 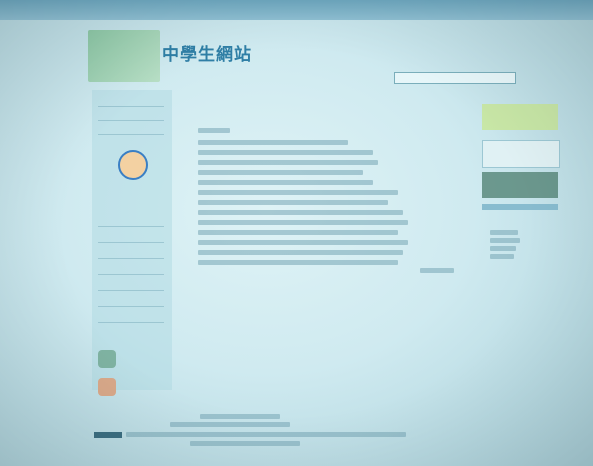 What do you see at coordinates (108, 435) in the screenshot?
I see `footer-badge` at bounding box center [108, 435].